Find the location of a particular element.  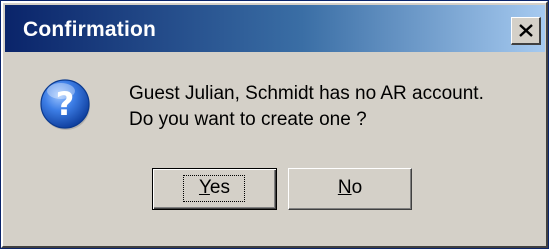

close-icon is located at coordinates (526, 30).